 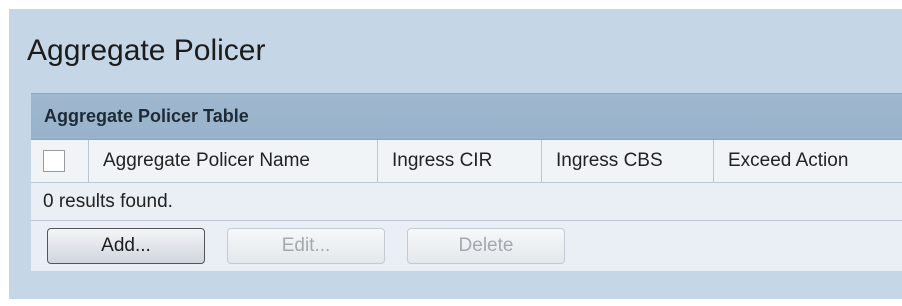 I want to click on results-status: 0 results found., so click(x=466, y=202).